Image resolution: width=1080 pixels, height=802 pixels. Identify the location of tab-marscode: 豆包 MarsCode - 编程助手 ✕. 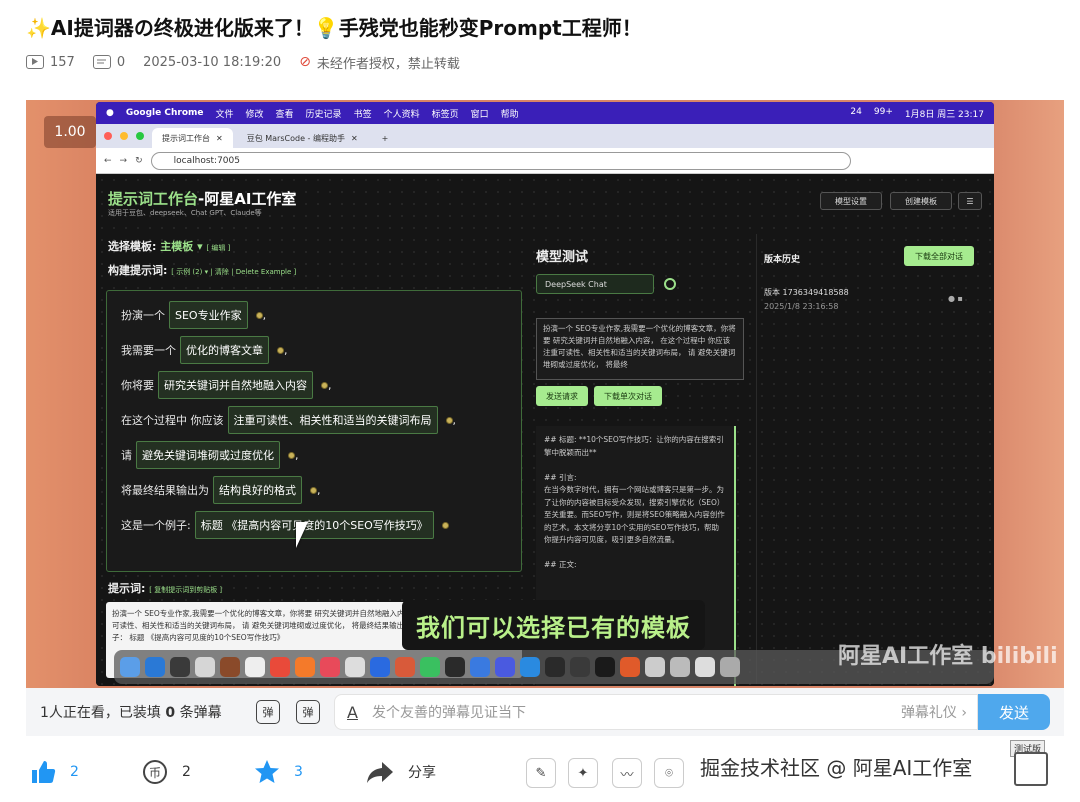
(302, 138).